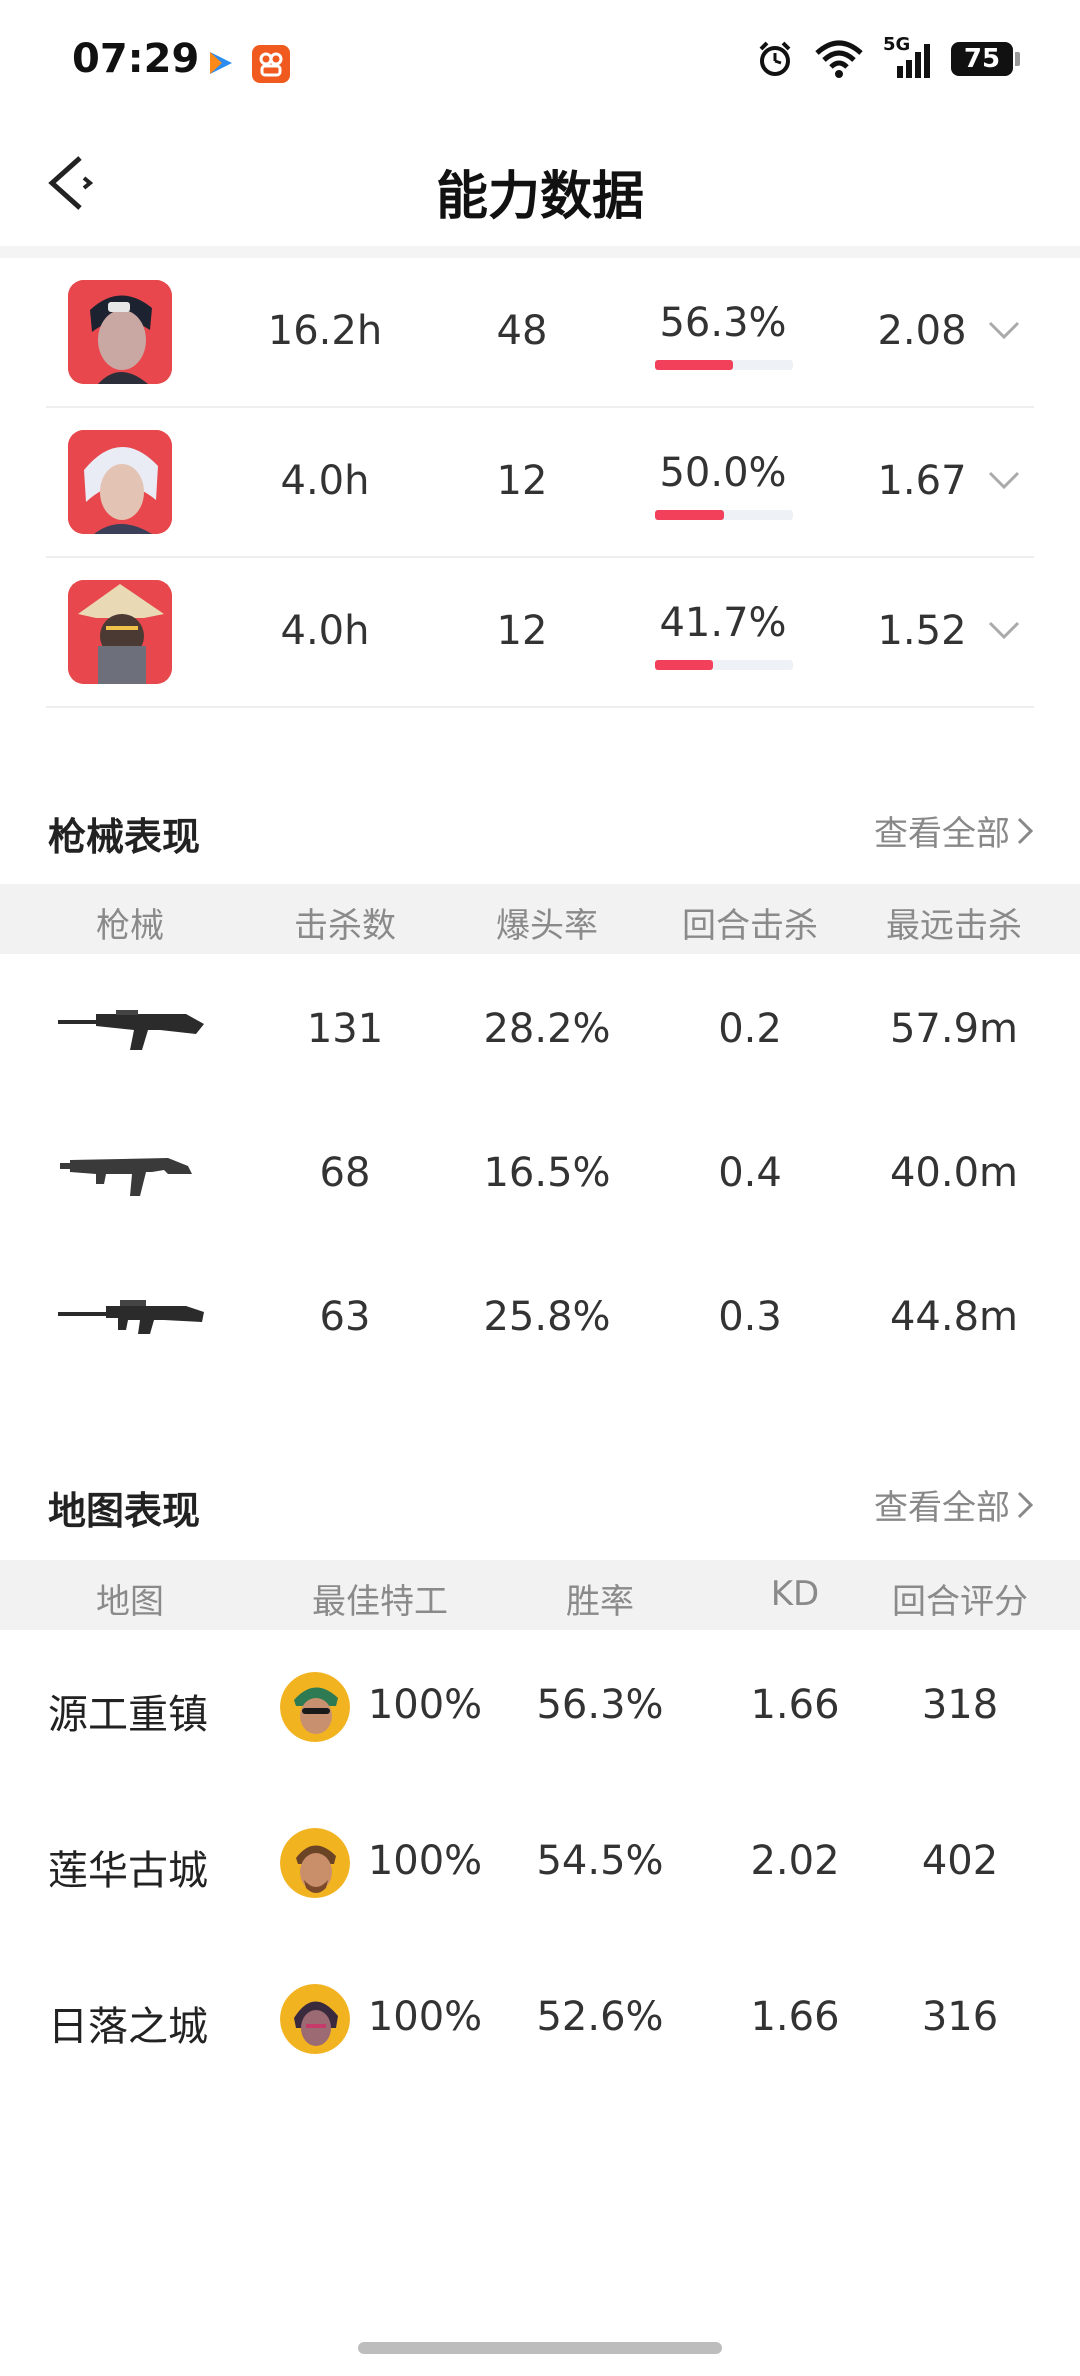 This screenshot has width=1080, height=2376. Describe the element at coordinates (345, 1317) in the screenshot. I see `weapon-kills: 63` at that location.